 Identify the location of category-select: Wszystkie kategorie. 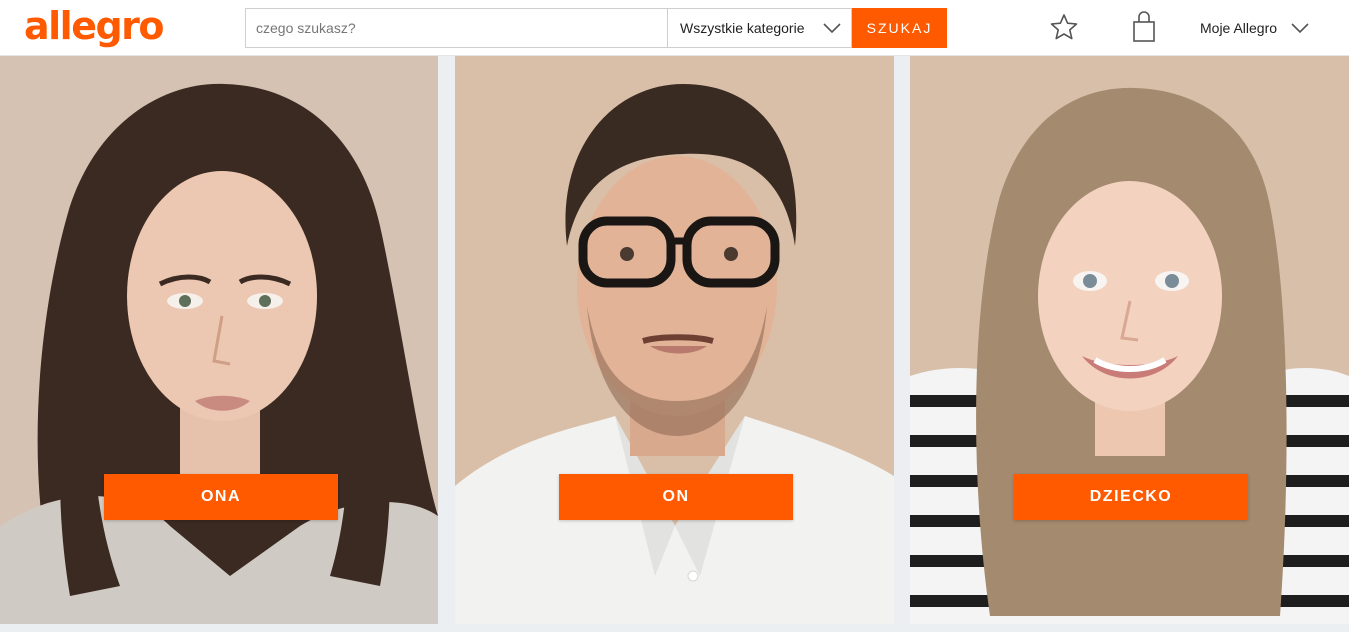
(759, 28).